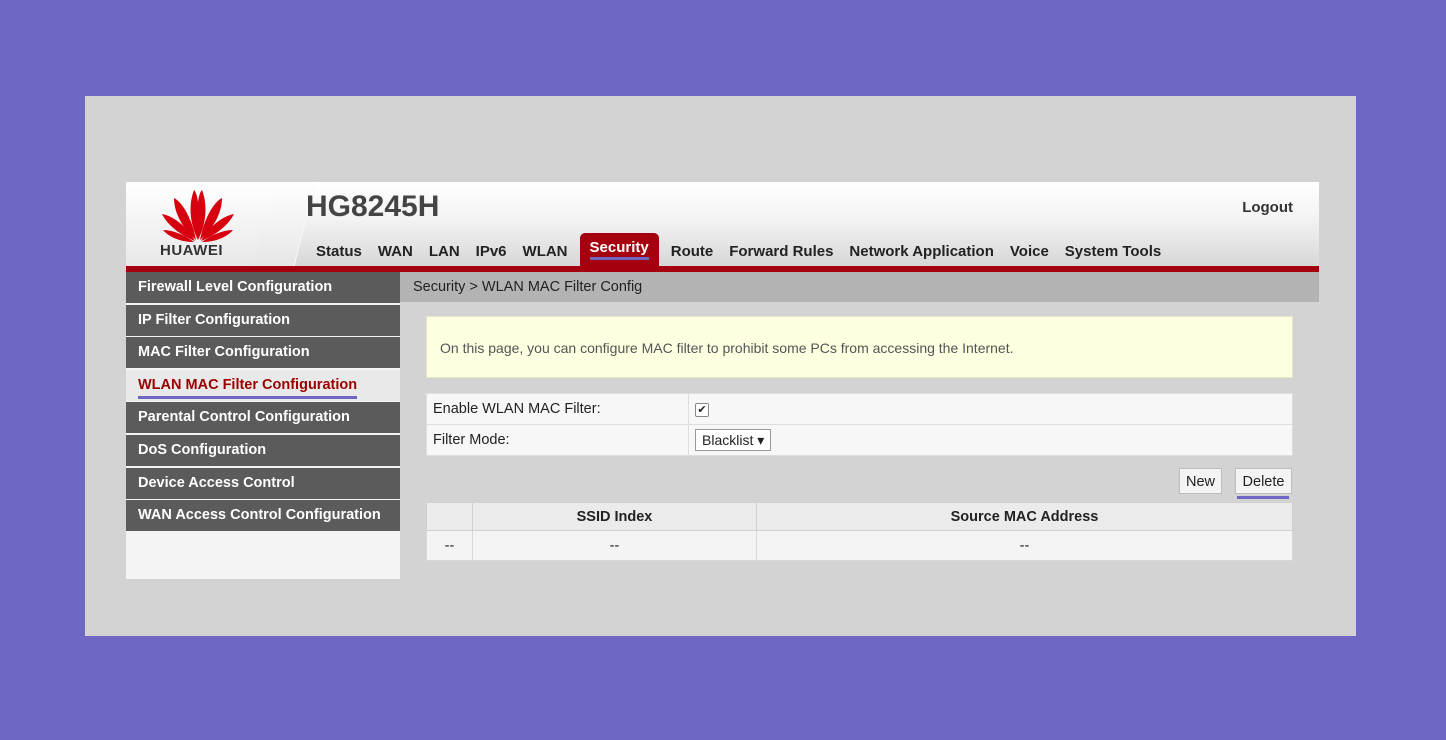 The height and width of the screenshot is (740, 1446). Describe the element at coordinates (1113, 254) in the screenshot. I see `nav-system-tools: System Tools` at that location.